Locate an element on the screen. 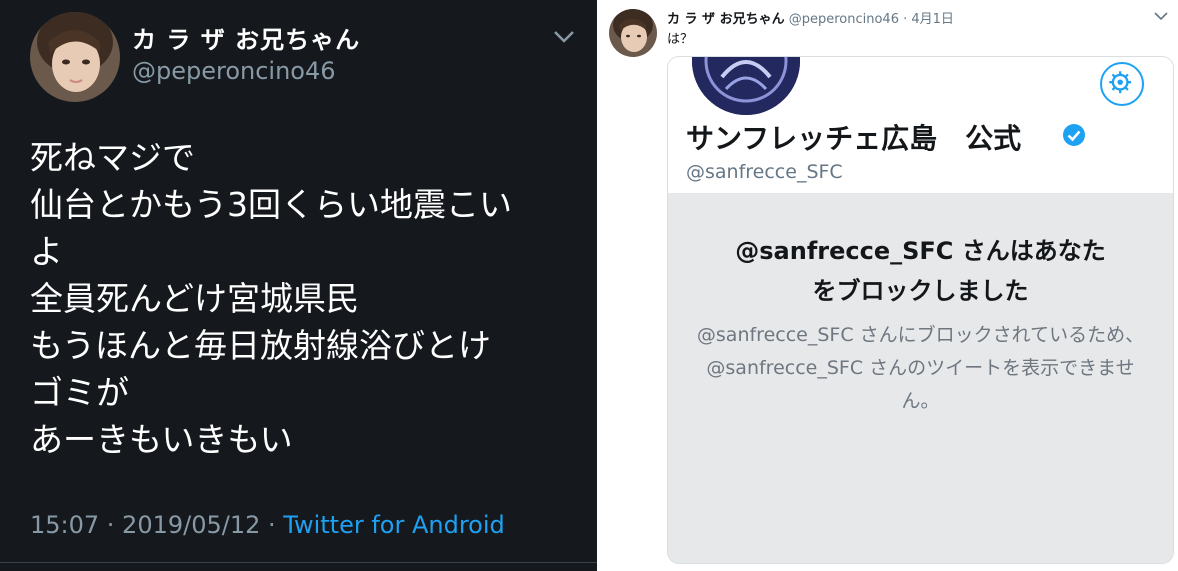  blocked-desc-line: @sanfrecce_SFC さんのツイートを表示できませ is located at coordinates (920, 368).